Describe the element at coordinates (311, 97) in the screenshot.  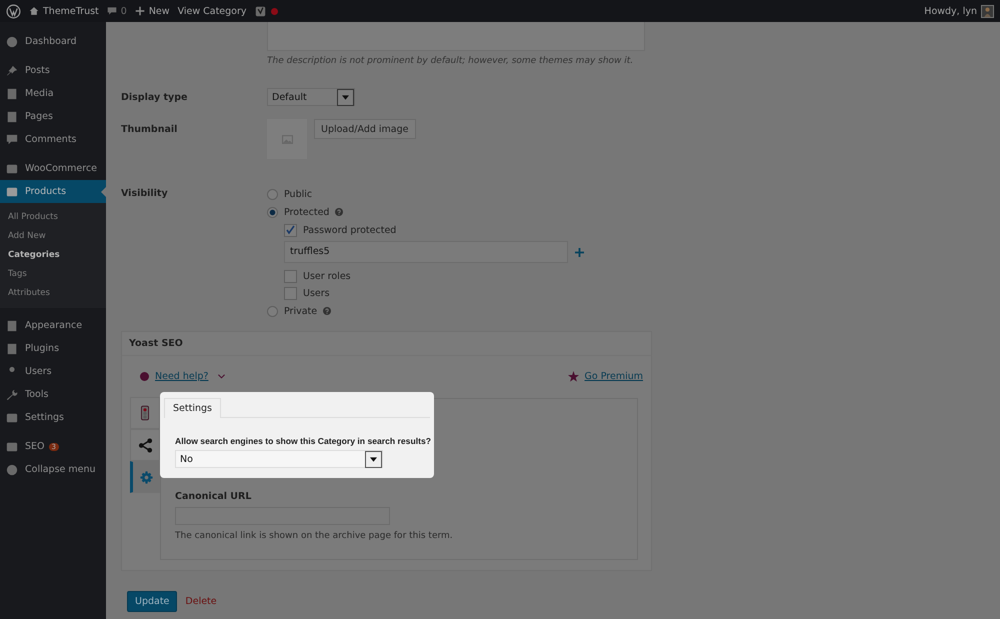
I see `display-type-select: Default` at that location.